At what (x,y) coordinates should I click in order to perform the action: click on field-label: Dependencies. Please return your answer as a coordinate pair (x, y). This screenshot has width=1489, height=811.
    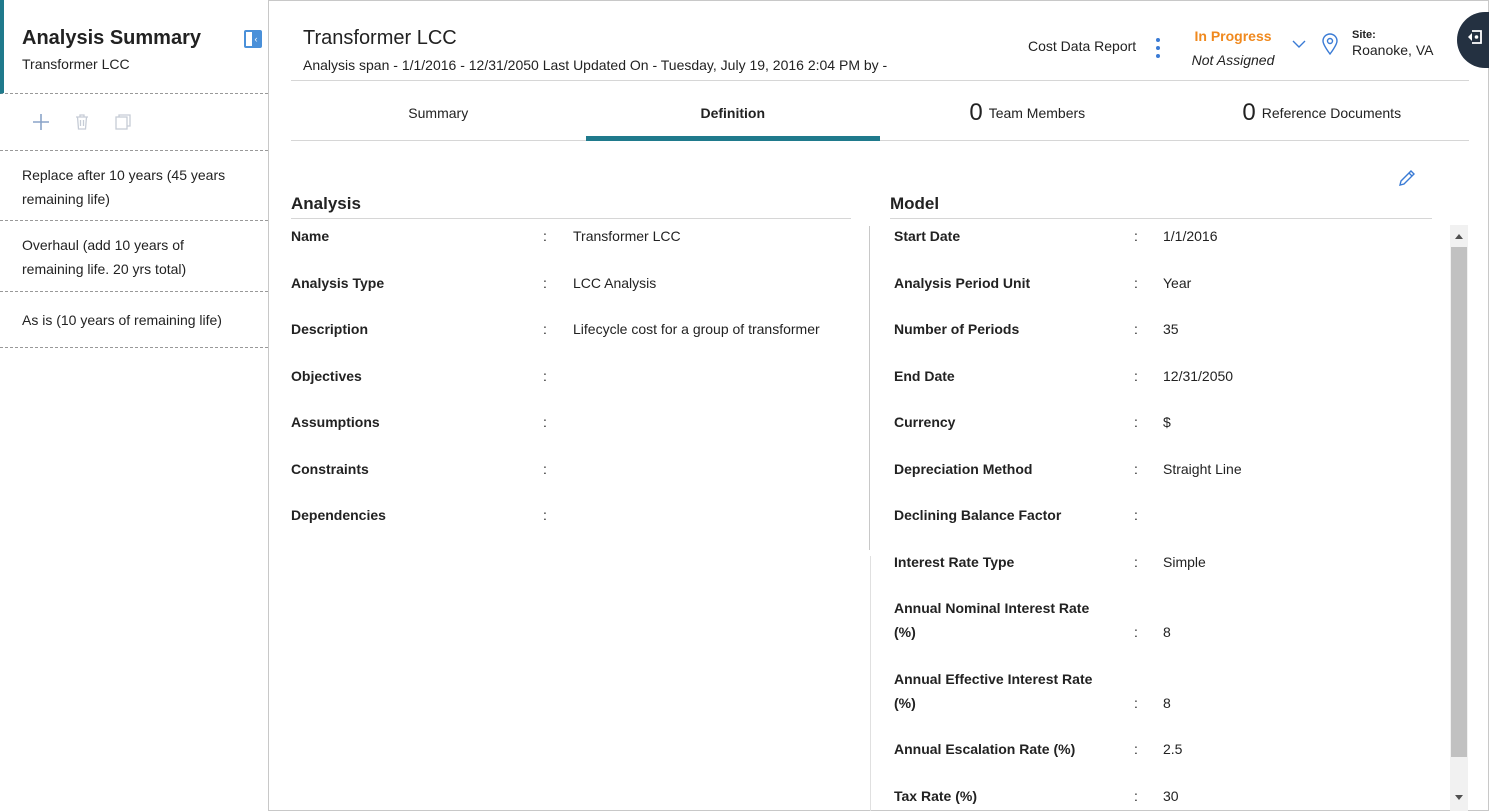
    Looking at the image, I should click on (338, 515).